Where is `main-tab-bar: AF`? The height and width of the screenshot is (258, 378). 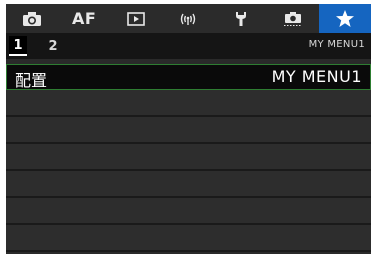 main-tab-bar: AF is located at coordinates (188, 18).